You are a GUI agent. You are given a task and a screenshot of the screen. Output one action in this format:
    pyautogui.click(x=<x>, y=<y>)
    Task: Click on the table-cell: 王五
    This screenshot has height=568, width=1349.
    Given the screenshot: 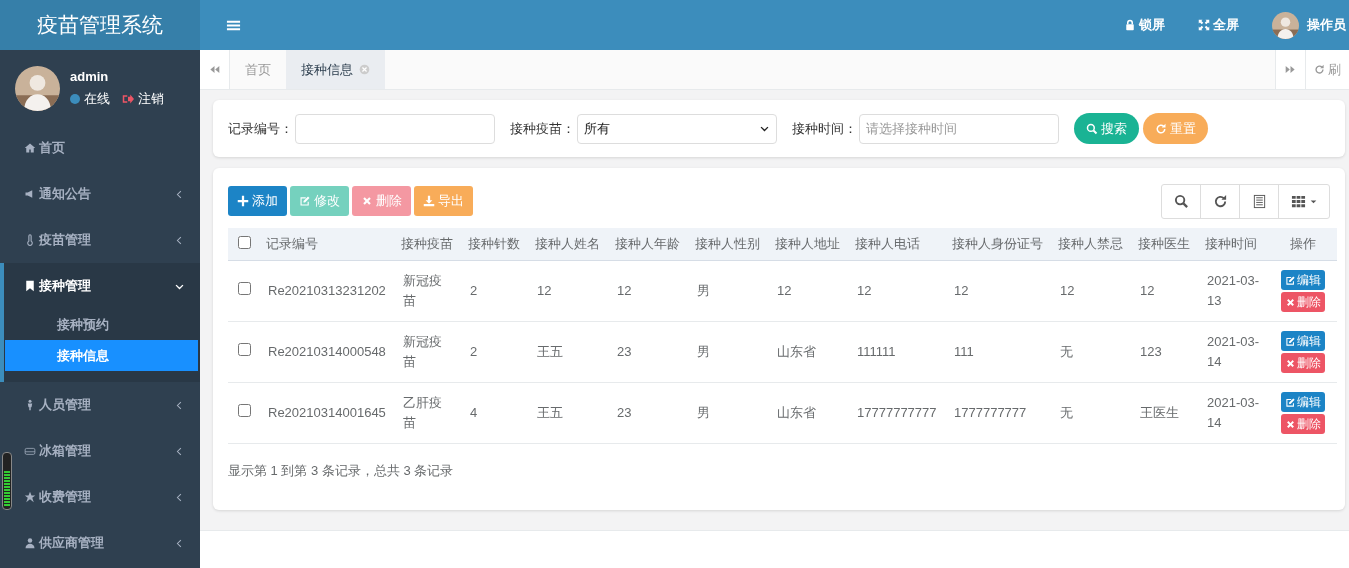 What is the action you would take?
    pyautogui.click(x=550, y=412)
    